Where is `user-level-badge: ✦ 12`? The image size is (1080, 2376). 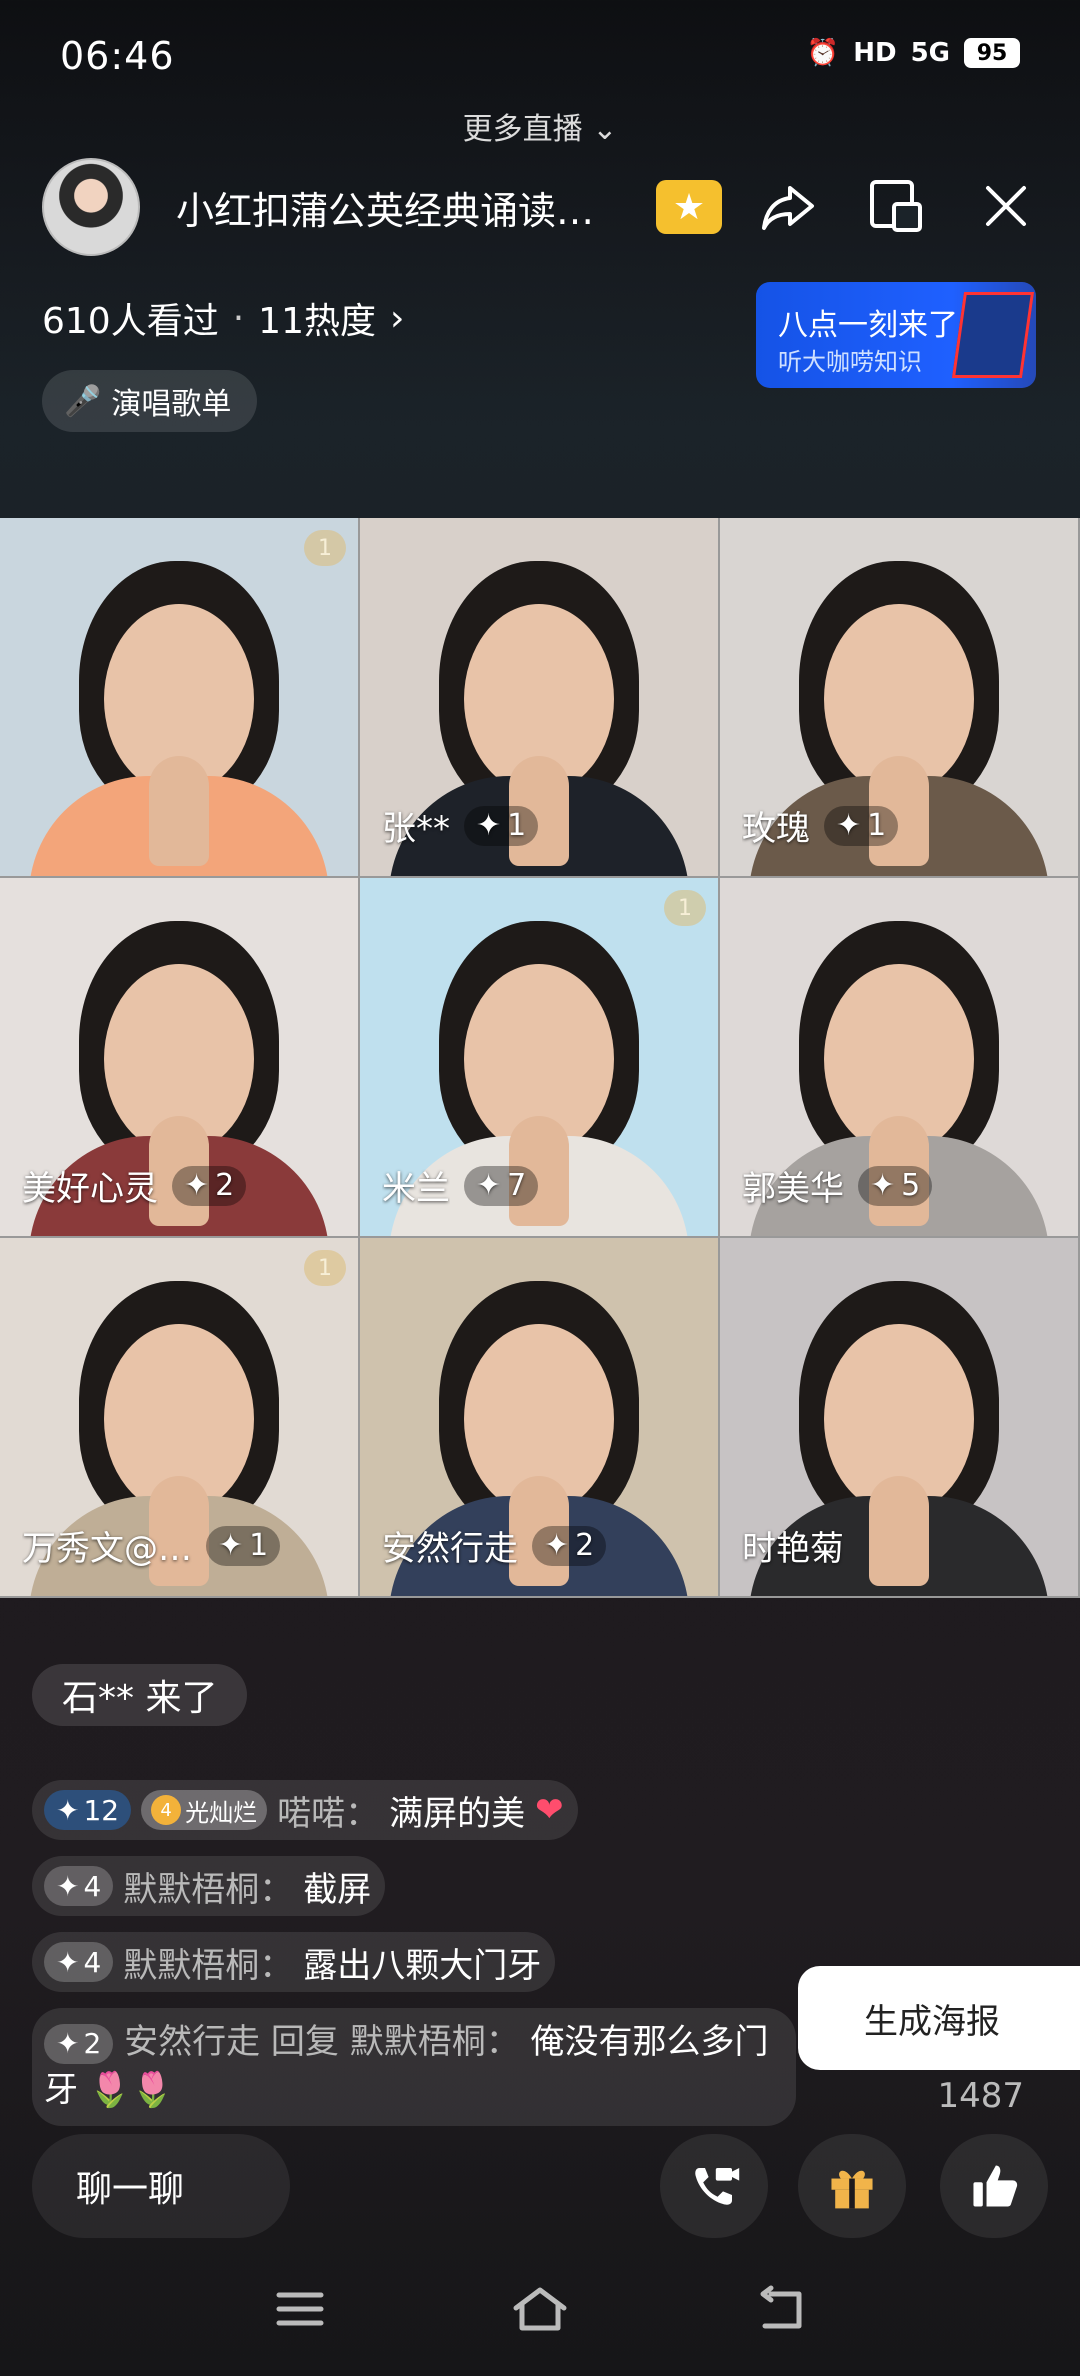 user-level-badge: ✦ 12 is located at coordinates (88, 1810).